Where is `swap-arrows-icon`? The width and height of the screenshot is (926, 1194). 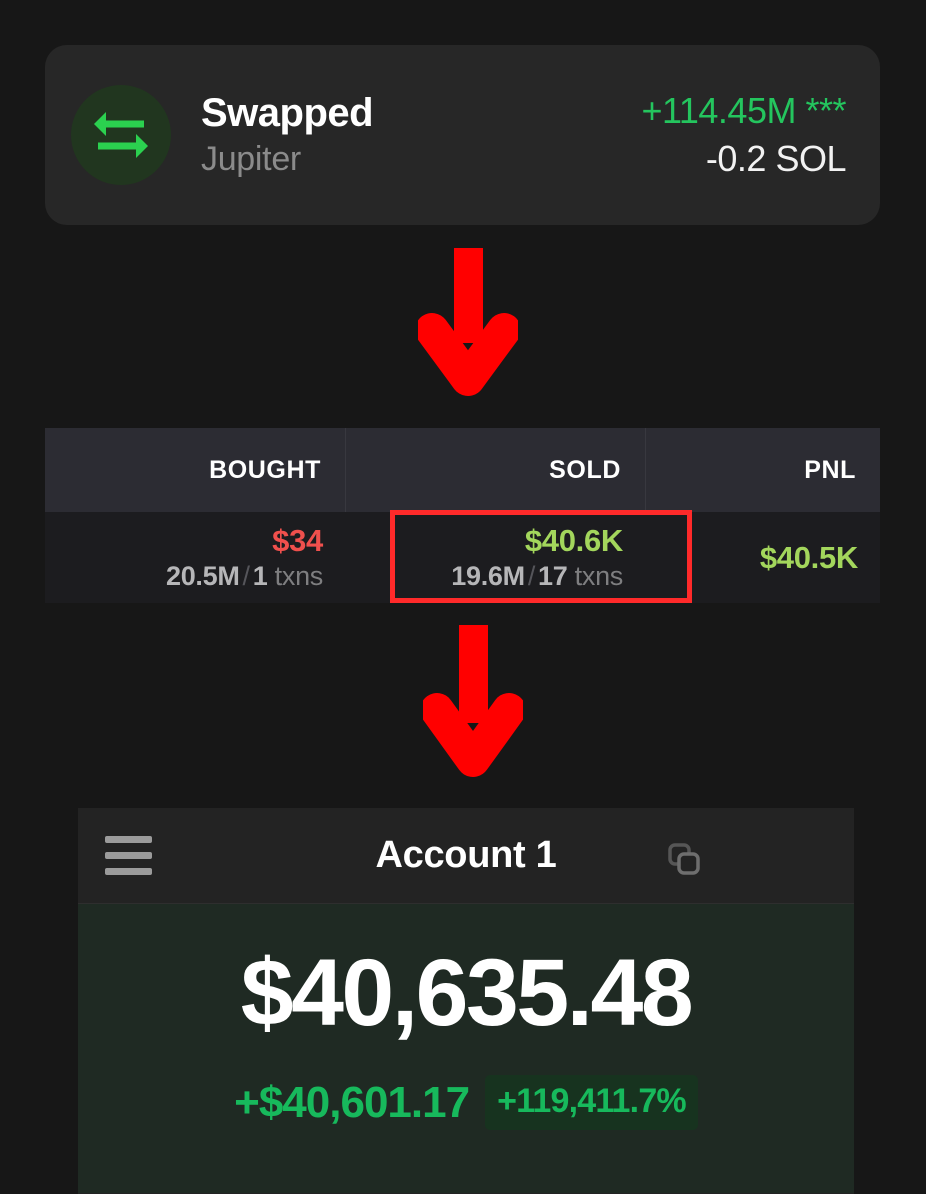 swap-arrows-icon is located at coordinates (121, 135).